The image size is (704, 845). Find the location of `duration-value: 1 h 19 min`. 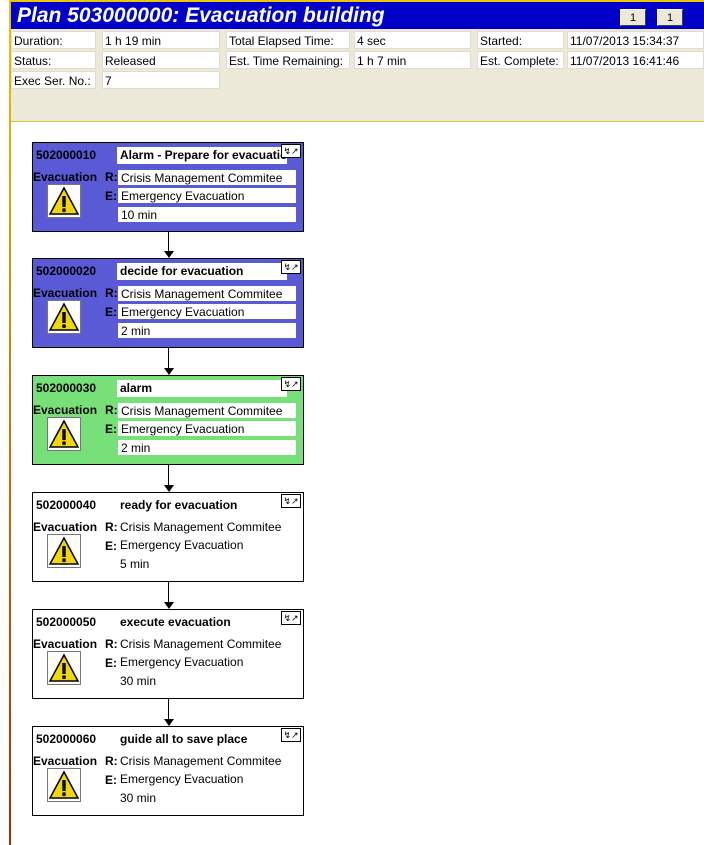

duration-value: 1 h 19 min is located at coordinates (161, 40).